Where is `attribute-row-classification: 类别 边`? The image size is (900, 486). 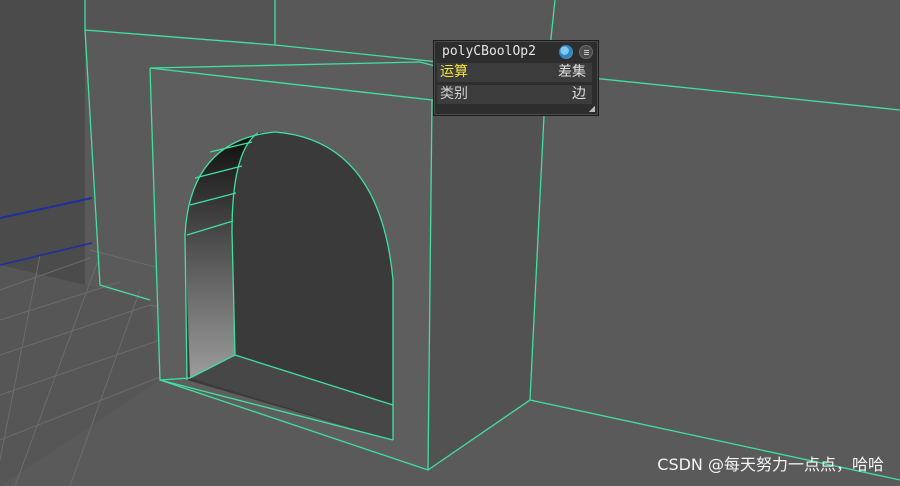 attribute-row-classification: 类别 边 is located at coordinates (514, 94).